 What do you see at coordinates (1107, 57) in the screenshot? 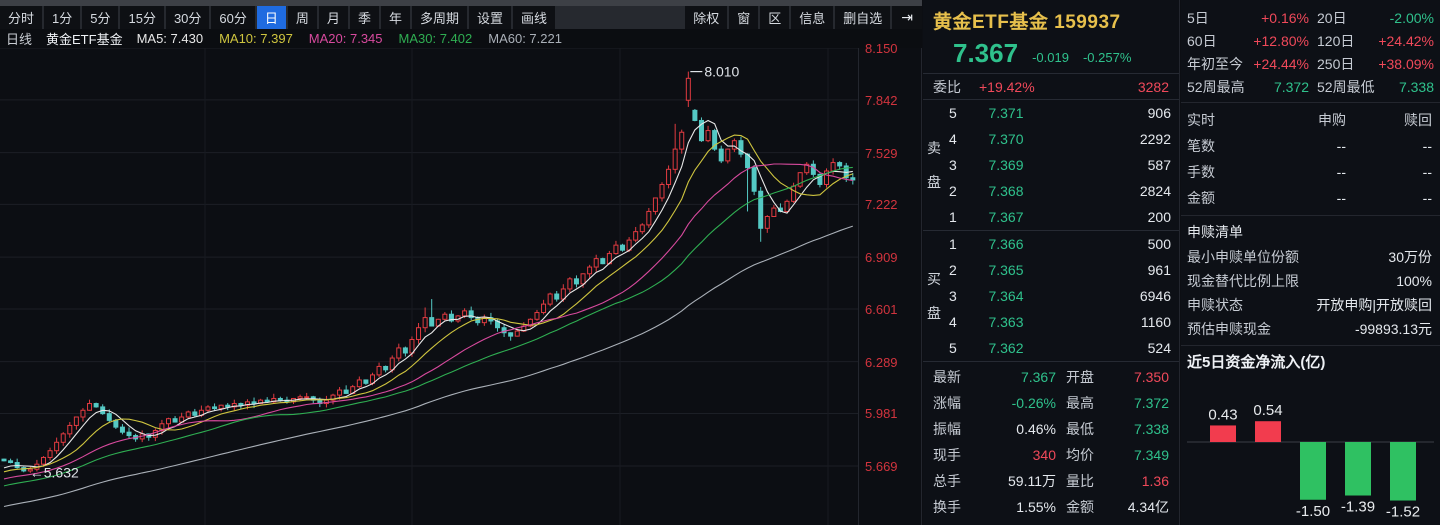
I see `price-change-pct: -0.257%` at bounding box center [1107, 57].